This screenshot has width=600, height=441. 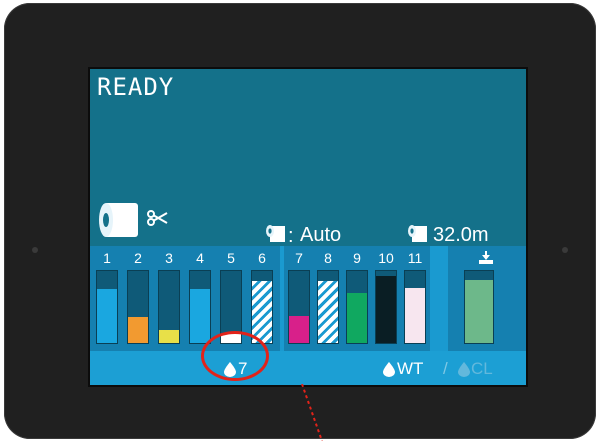 What do you see at coordinates (312, 412) in the screenshot?
I see `callout-pointer` at bounding box center [312, 412].